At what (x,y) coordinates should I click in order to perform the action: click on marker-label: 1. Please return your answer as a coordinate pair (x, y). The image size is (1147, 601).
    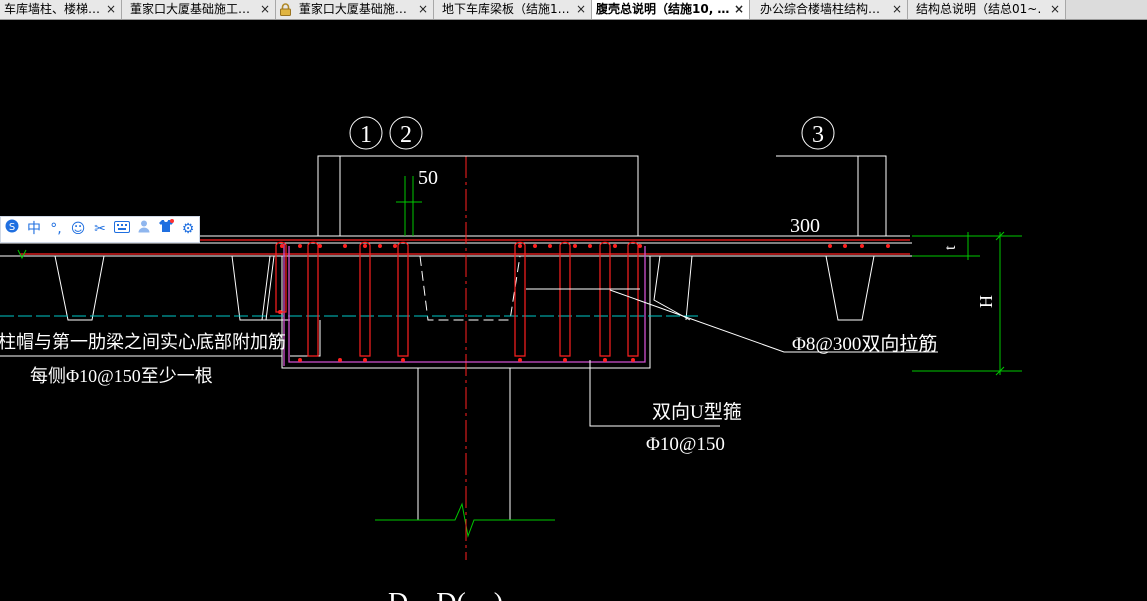
    Looking at the image, I should click on (366, 135).